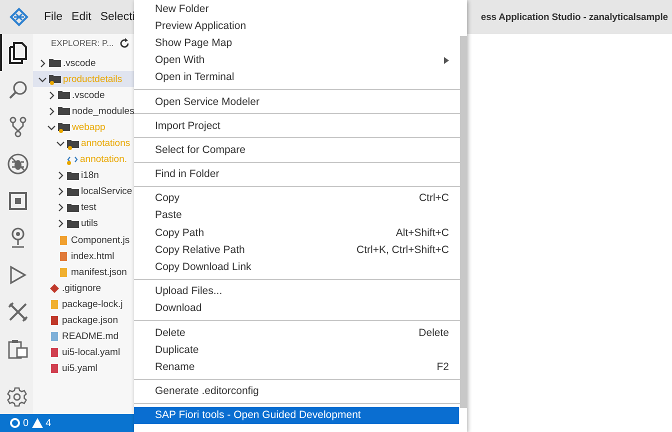 This screenshot has height=432, width=672. Describe the element at coordinates (72, 160) in the screenshot. I see `code-file-icon` at that location.